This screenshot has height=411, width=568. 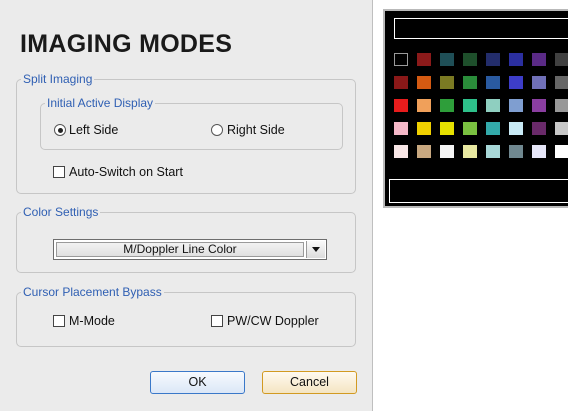 What do you see at coordinates (197, 382) in the screenshot?
I see `ok-button: OK` at bounding box center [197, 382].